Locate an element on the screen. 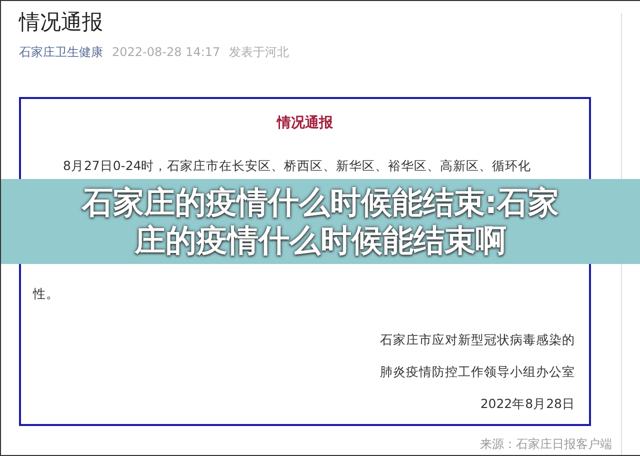 The width and height of the screenshot is (640, 456). publish-location: 发表于河北 is located at coordinates (259, 52).